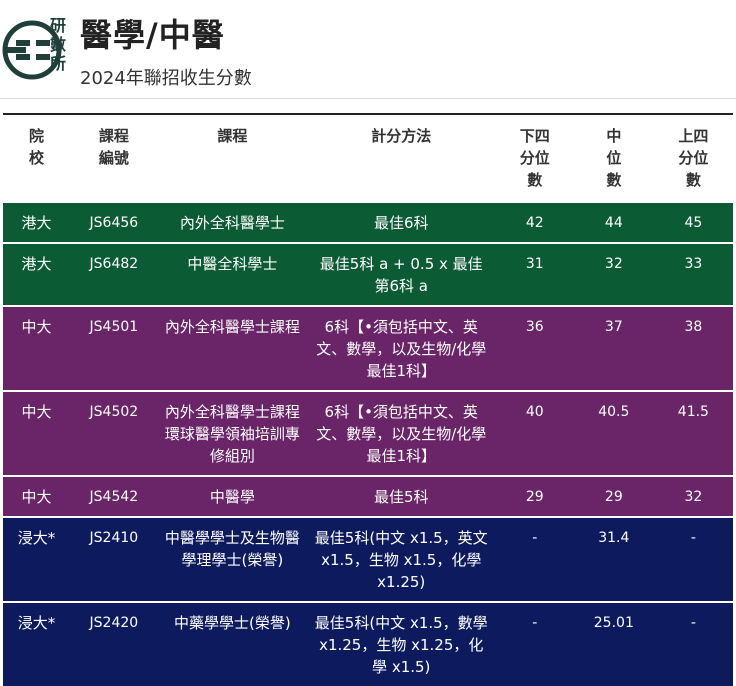 The height and width of the screenshot is (686, 736). I want to click on cell-code: JS6482, so click(113, 274).